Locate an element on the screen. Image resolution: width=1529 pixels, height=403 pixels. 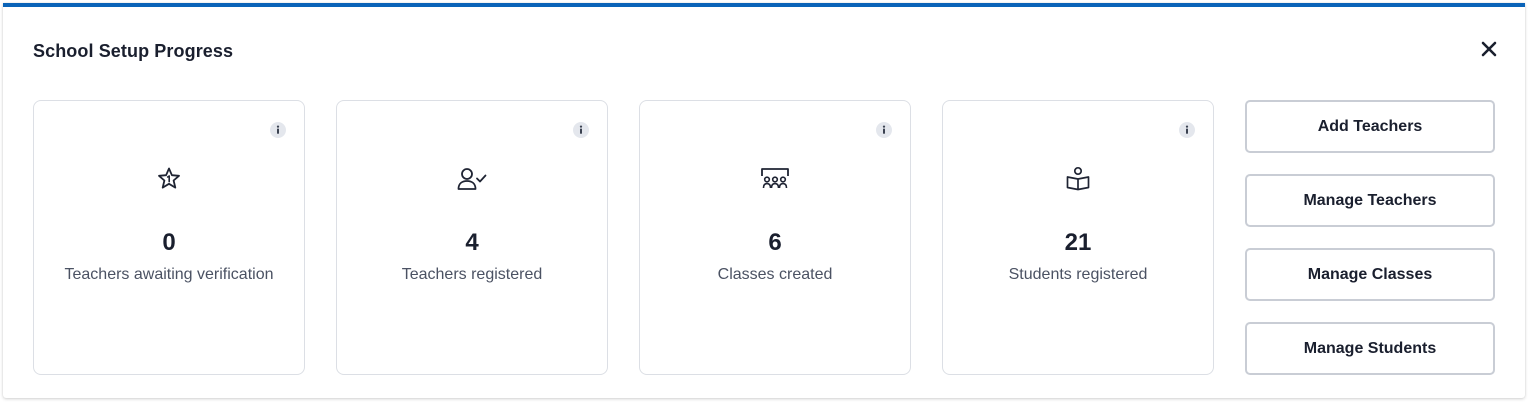
stat-label: Classes created is located at coordinates (775, 274).